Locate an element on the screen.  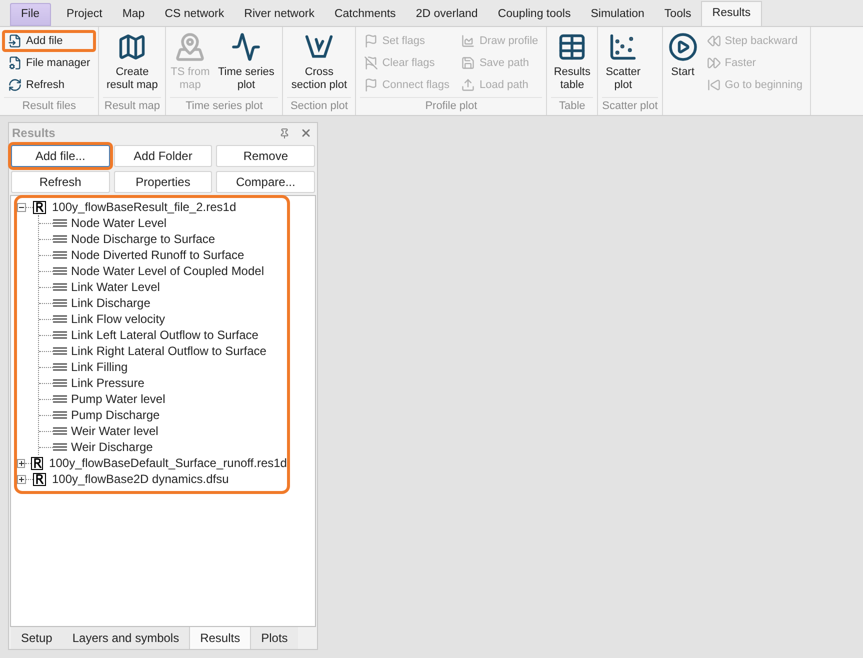
minus-icon is located at coordinates (21, 207).